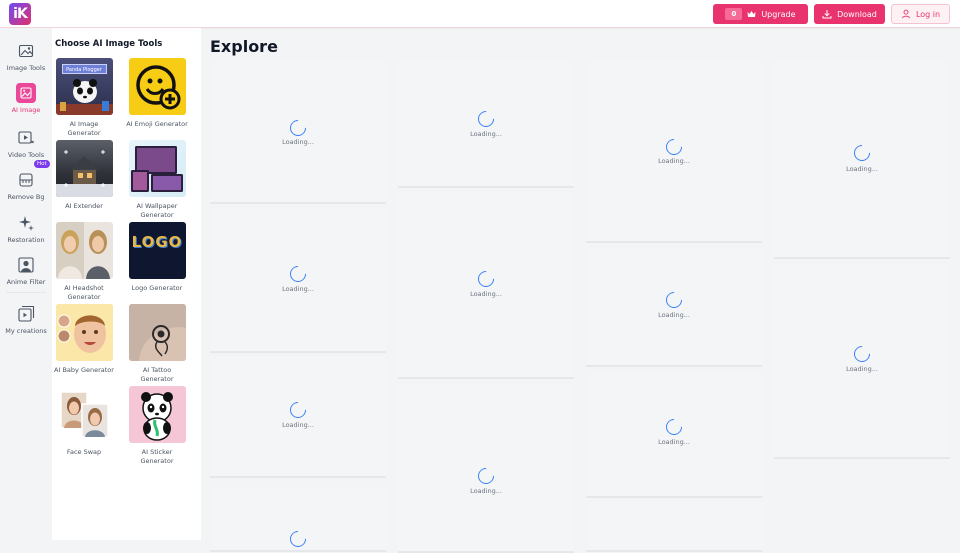 Image resolution: width=960 pixels, height=553 pixels. I want to click on ai-wallpaper-generator-thumbnail, so click(157, 168).